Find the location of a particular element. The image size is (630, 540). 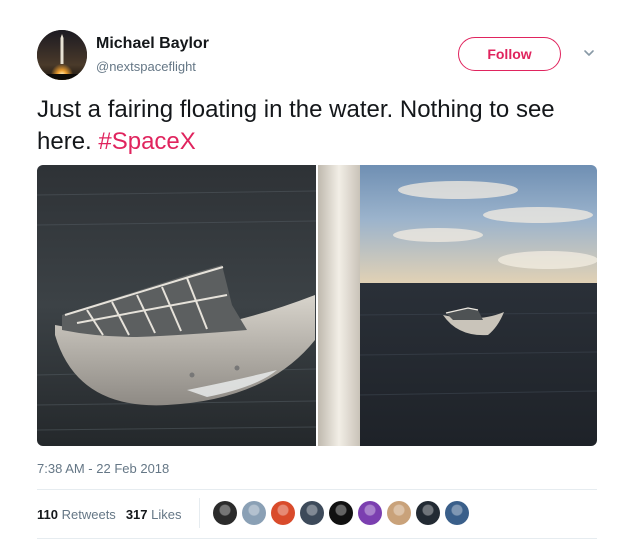

tweet-stats: 110 Retweets 317 Likes is located at coordinates (109, 514).